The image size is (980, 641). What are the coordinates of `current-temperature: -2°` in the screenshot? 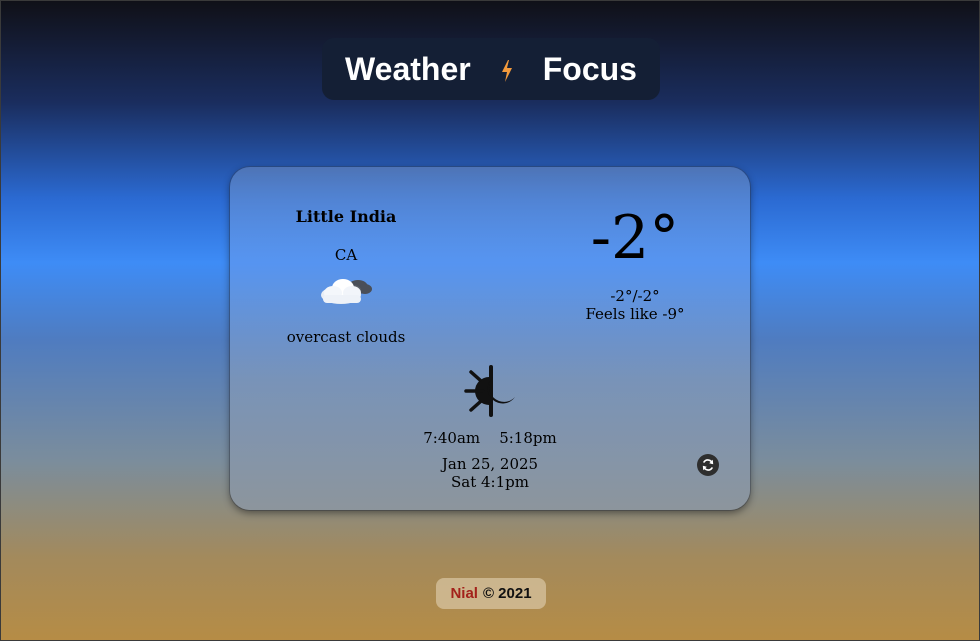 It's located at (635, 238).